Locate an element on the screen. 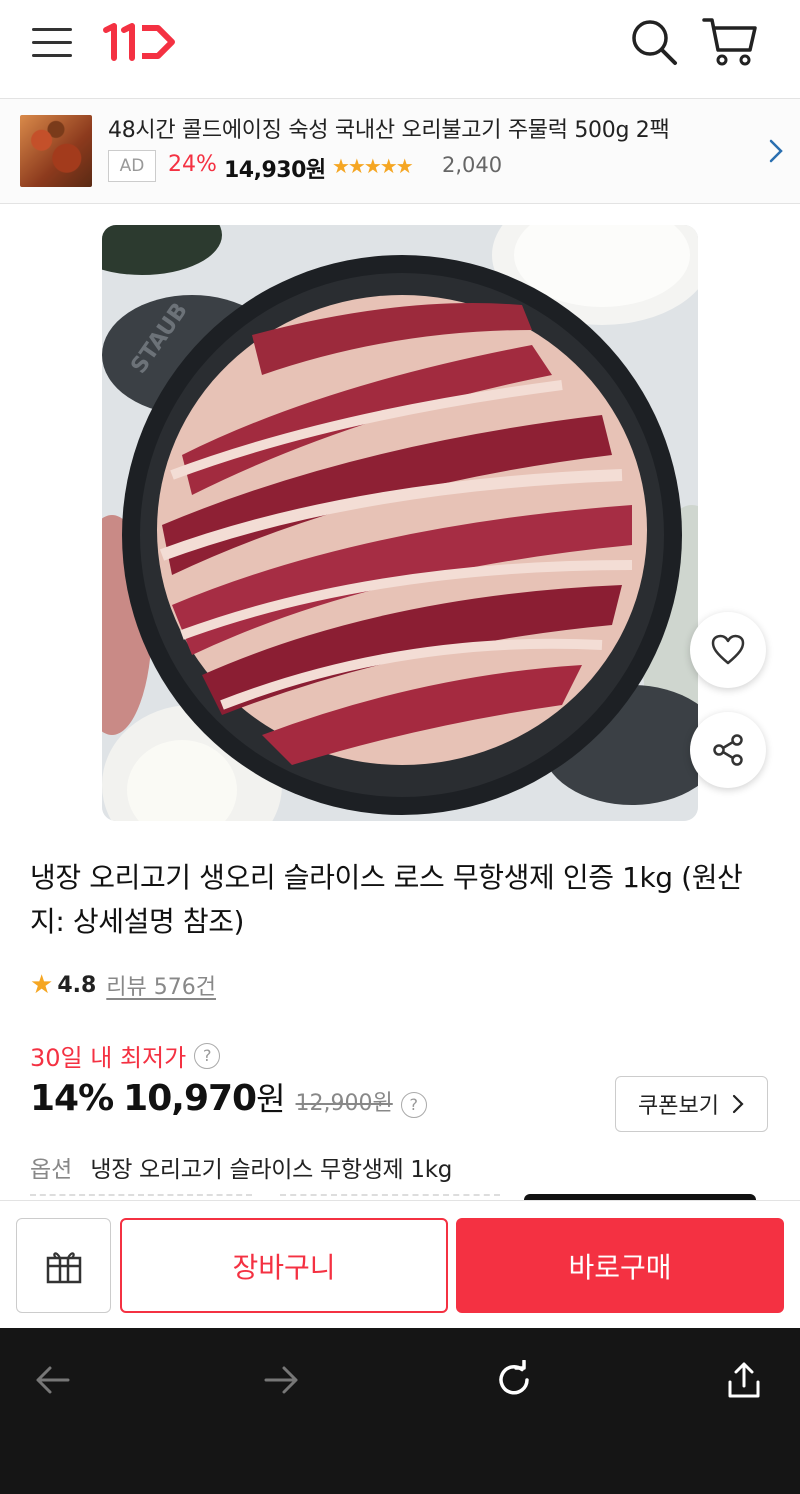 The image size is (800, 1494). logo-11st-icon is located at coordinates (139, 42).